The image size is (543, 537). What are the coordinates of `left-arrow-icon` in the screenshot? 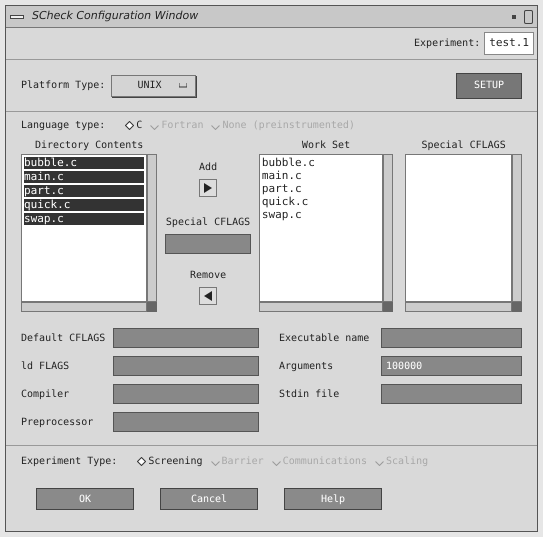 It's located at (208, 296).